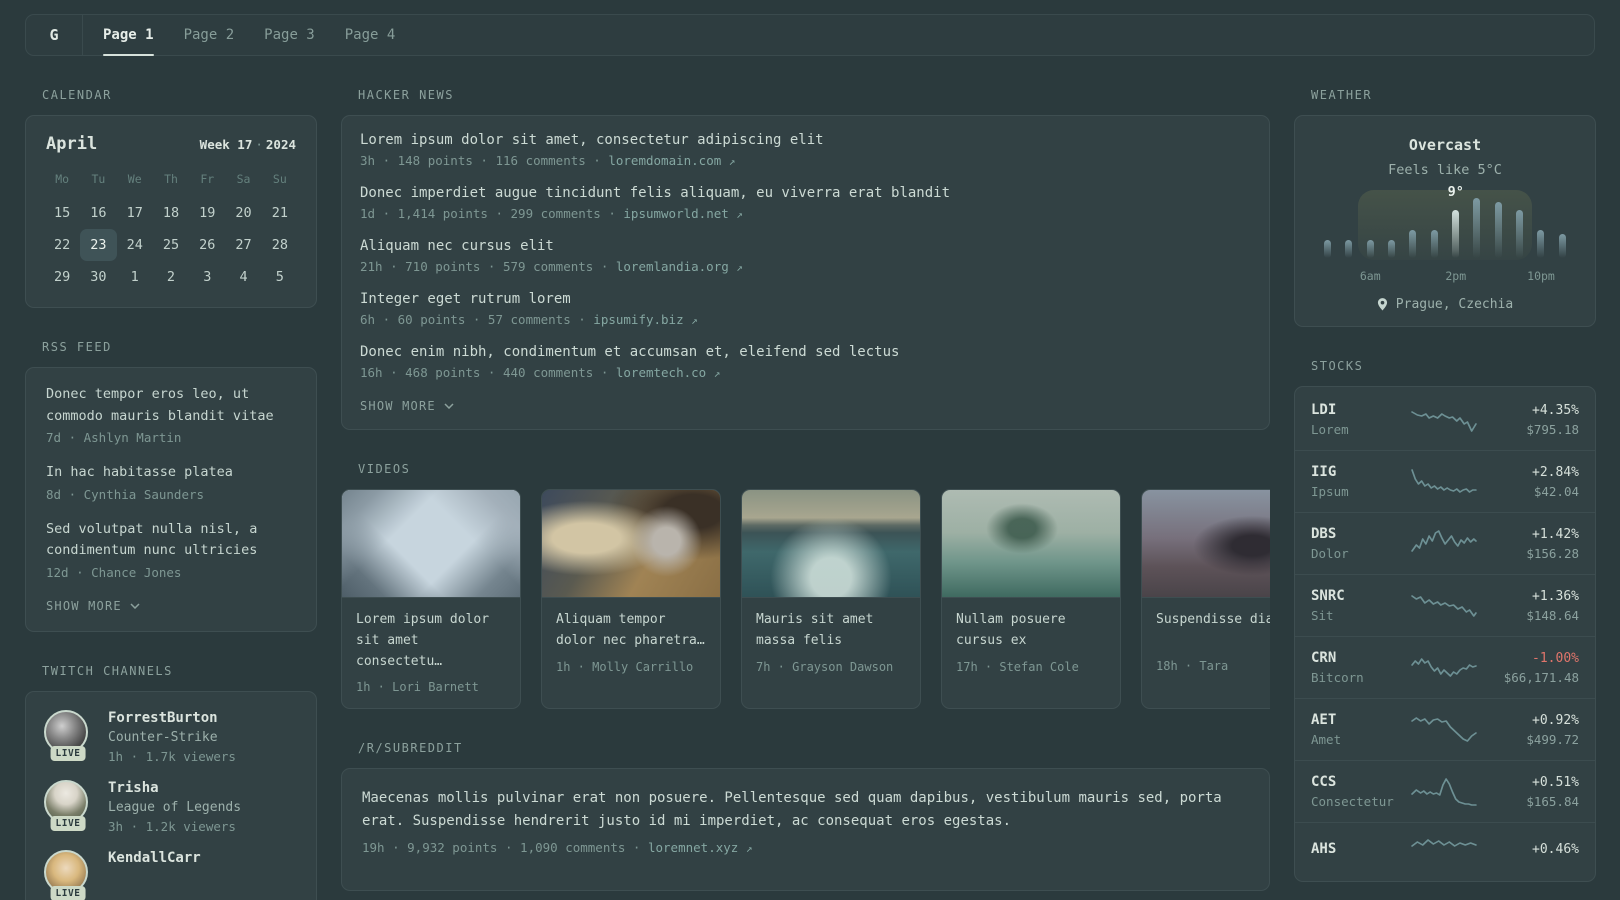 The image size is (1620, 900). Describe the element at coordinates (171, 473) in the screenshot. I see `rss-item-title: In hac habitasse platea` at that location.